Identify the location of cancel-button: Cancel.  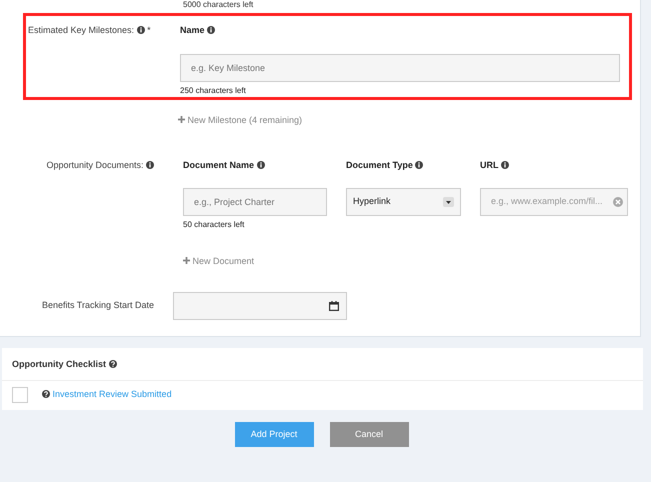
(369, 434).